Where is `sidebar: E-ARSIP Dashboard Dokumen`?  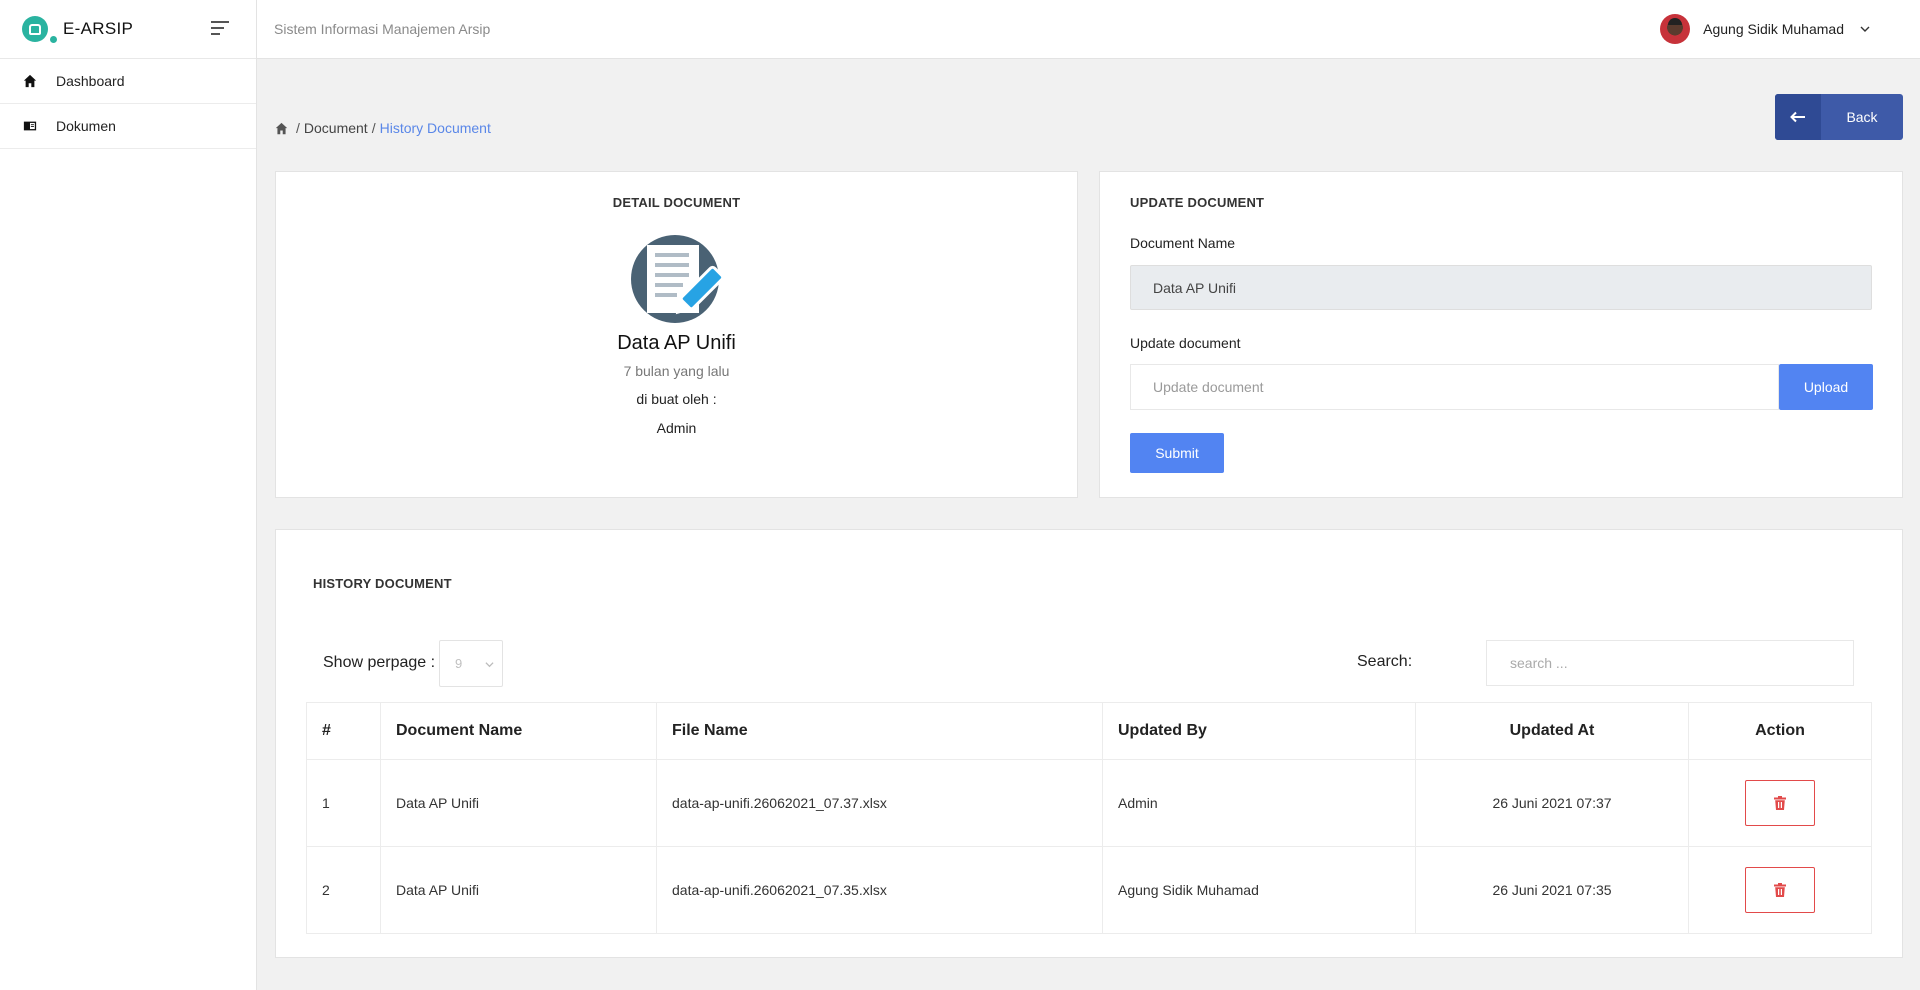
sidebar: E-ARSIP Dashboard Dokumen is located at coordinates (128, 495).